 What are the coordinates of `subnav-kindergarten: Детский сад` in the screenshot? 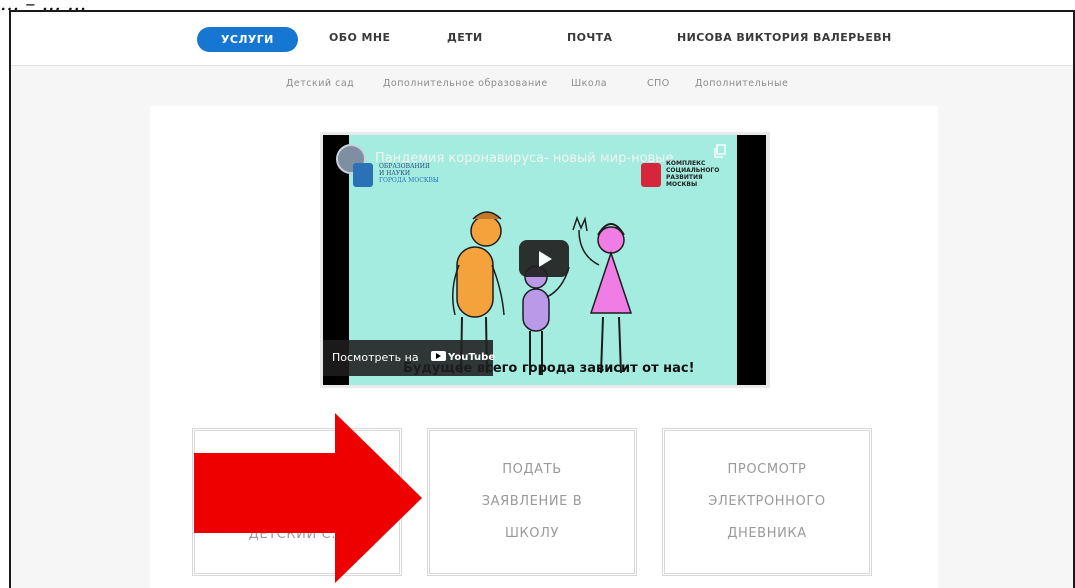 It's located at (320, 83).